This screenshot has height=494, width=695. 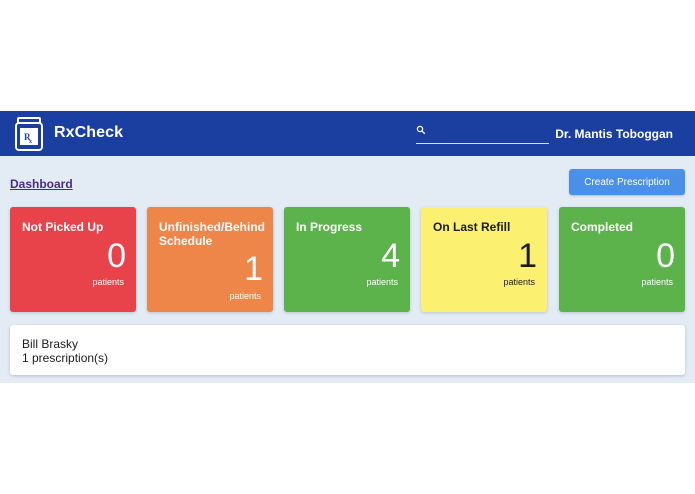 What do you see at coordinates (347, 350) in the screenshot?
I see `patient-list-item: Bill Brasky 1 prescription(s)` at bounding box center [347, 350].